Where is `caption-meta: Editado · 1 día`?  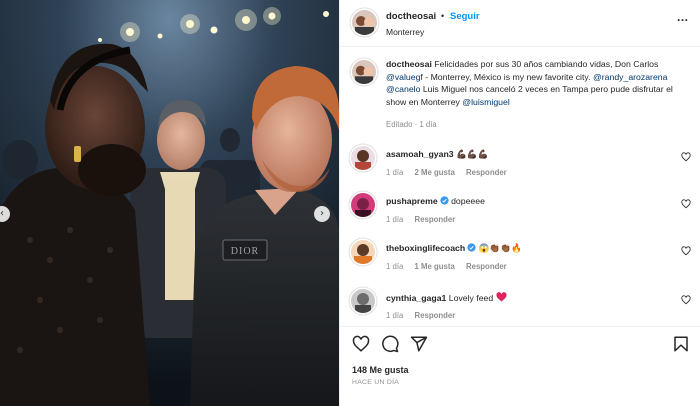
caption-meta: Editado · 1 día is located at coordinates (411, 124).